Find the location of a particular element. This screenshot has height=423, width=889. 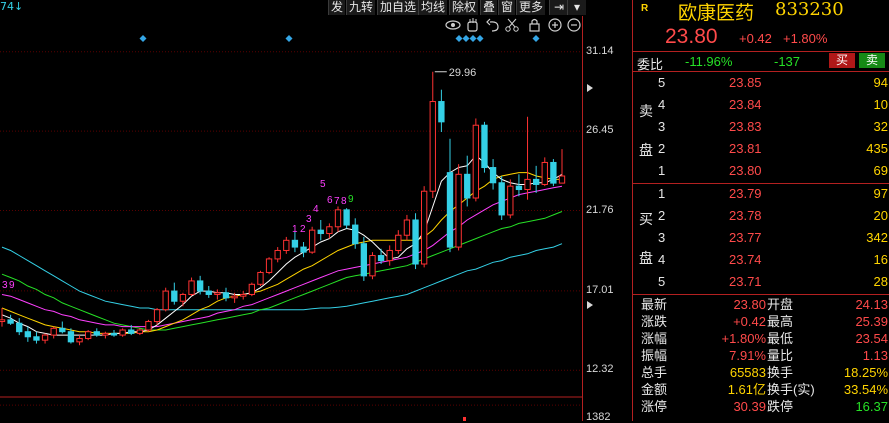

bid-row: 5 23.71 28 is located at coordinates (761, 284).